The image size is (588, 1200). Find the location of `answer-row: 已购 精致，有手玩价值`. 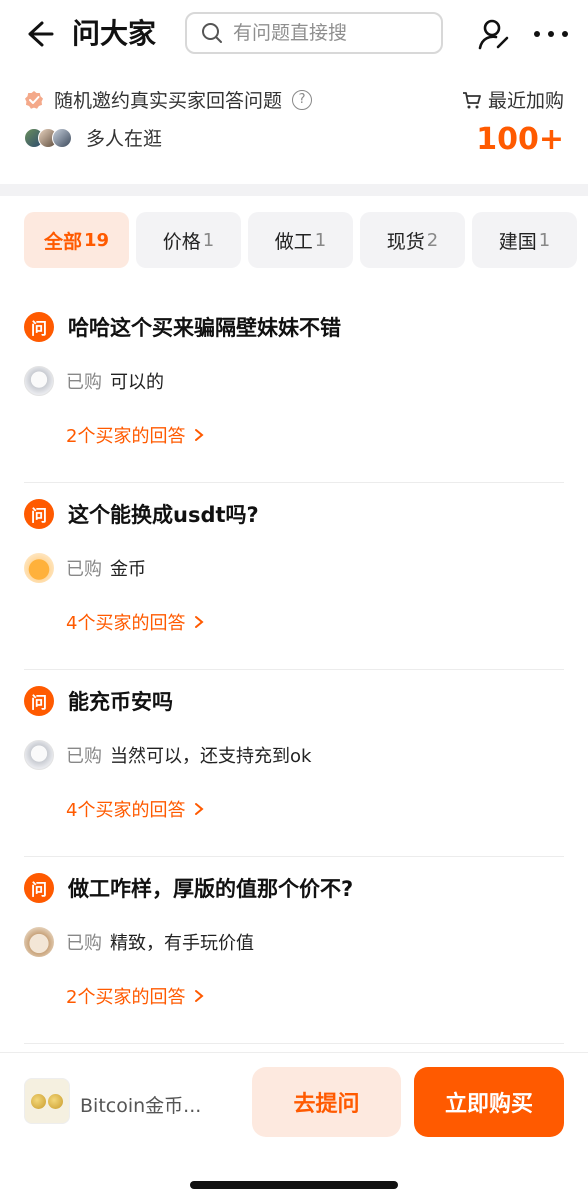

answer-row: 已购 精致，有手玩价值 is located at coordinates (139, 942).